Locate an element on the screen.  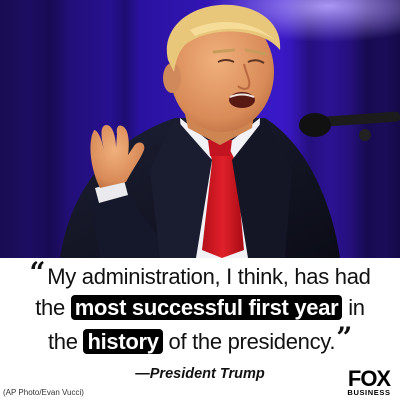
quote-line-3: the history of the presidency.” is located at coordinates (200, 339).